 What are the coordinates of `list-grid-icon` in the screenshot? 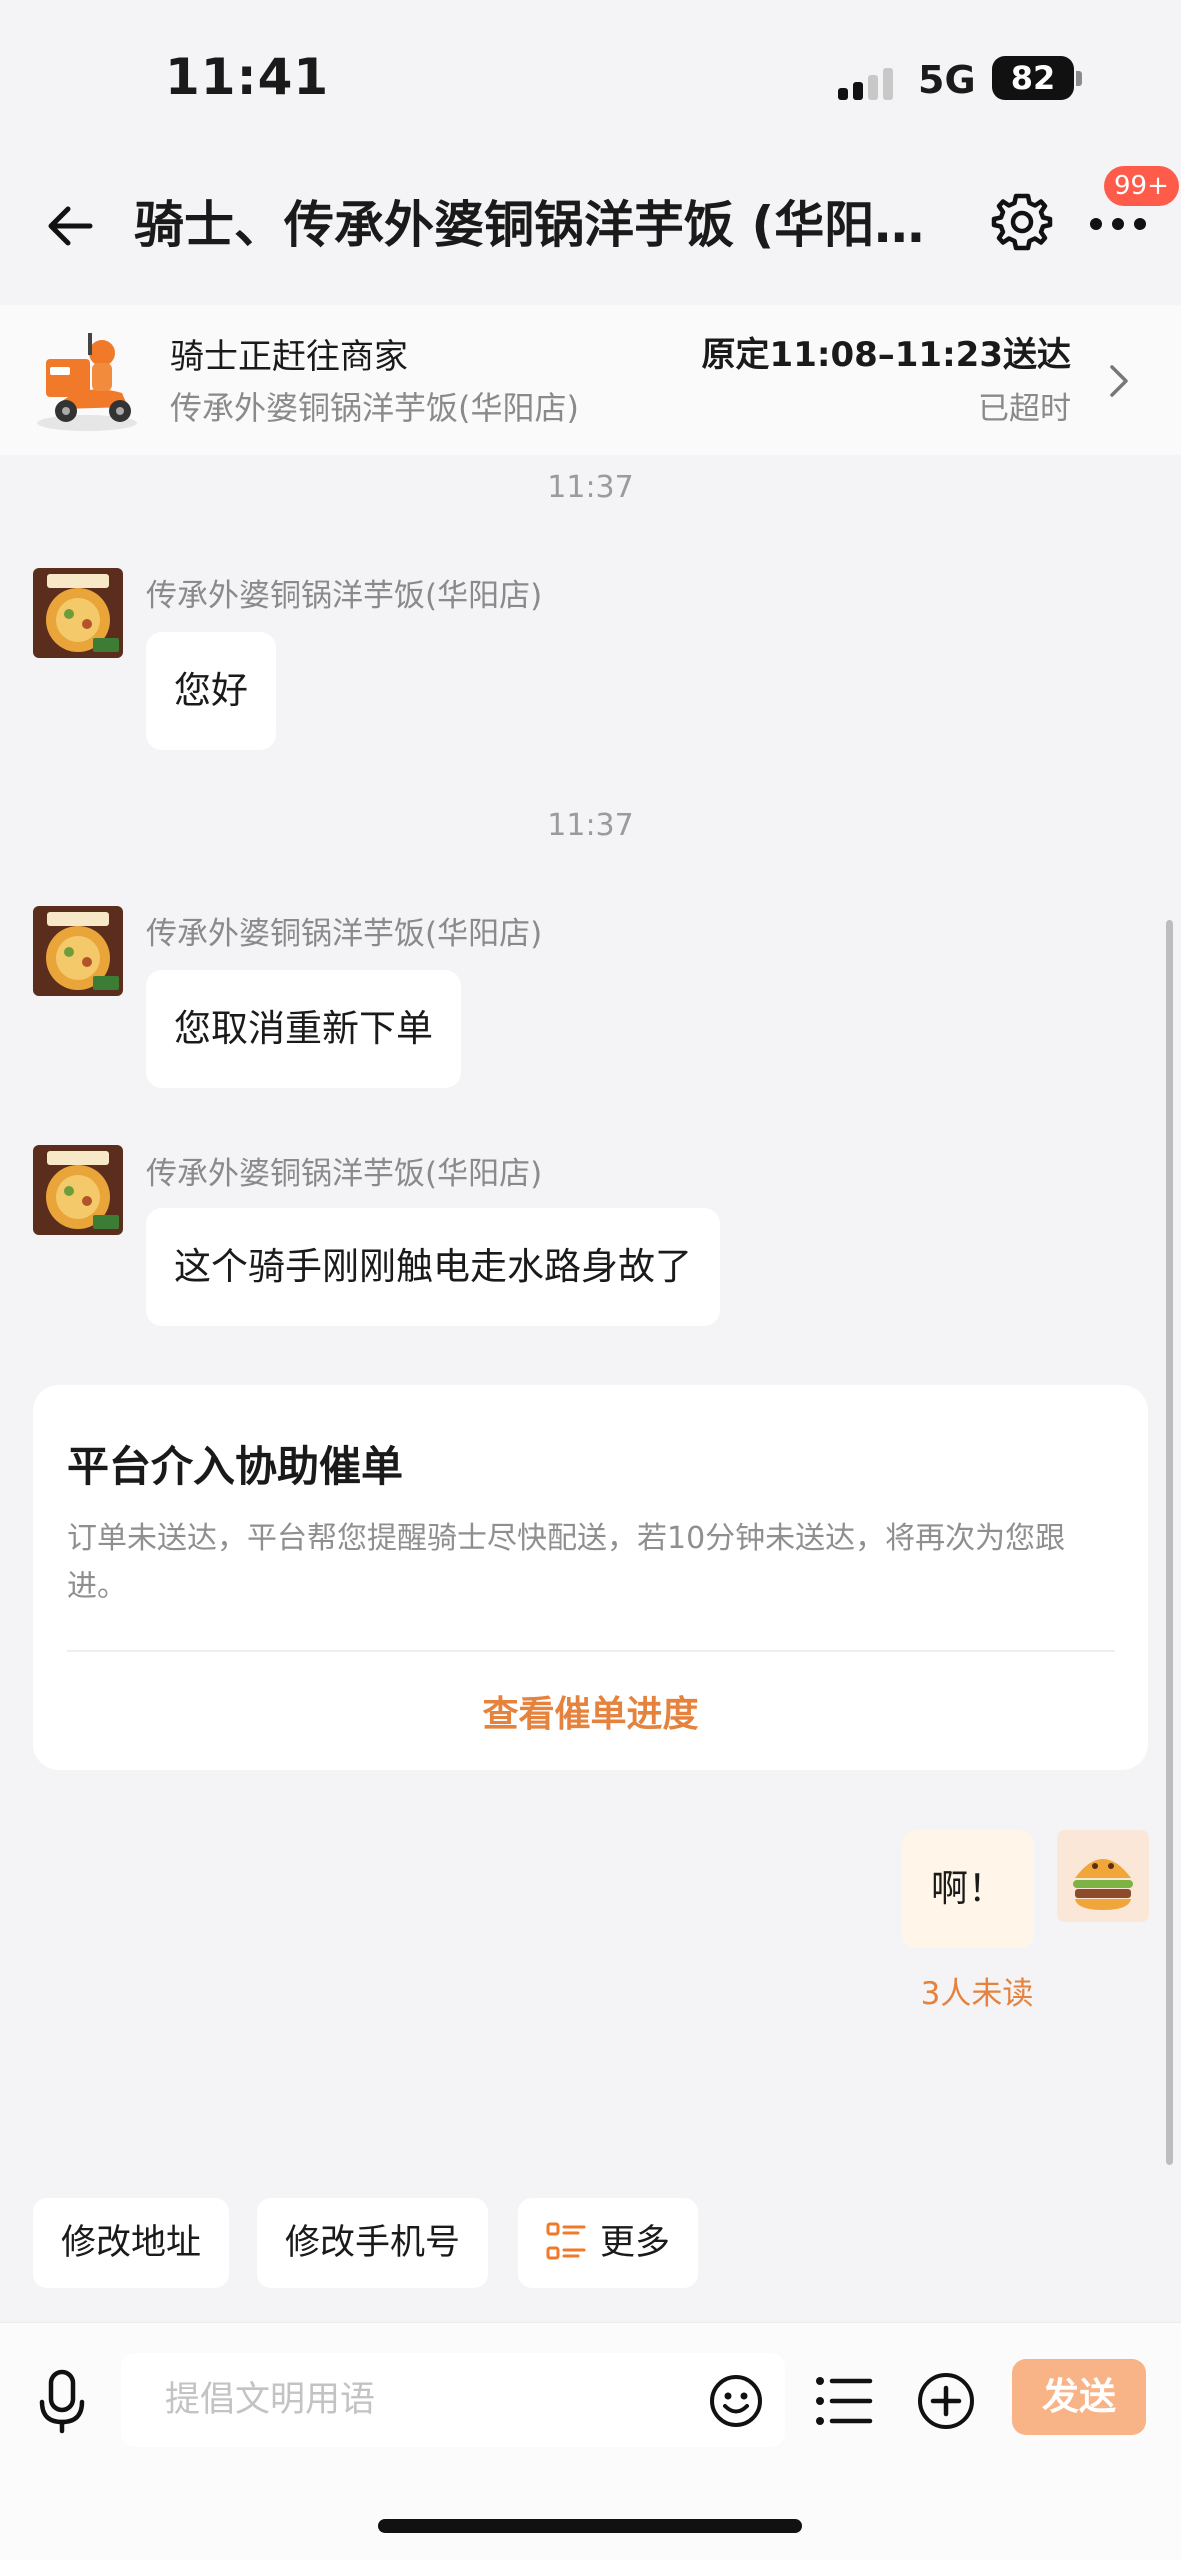 It's located at (566, 2241).